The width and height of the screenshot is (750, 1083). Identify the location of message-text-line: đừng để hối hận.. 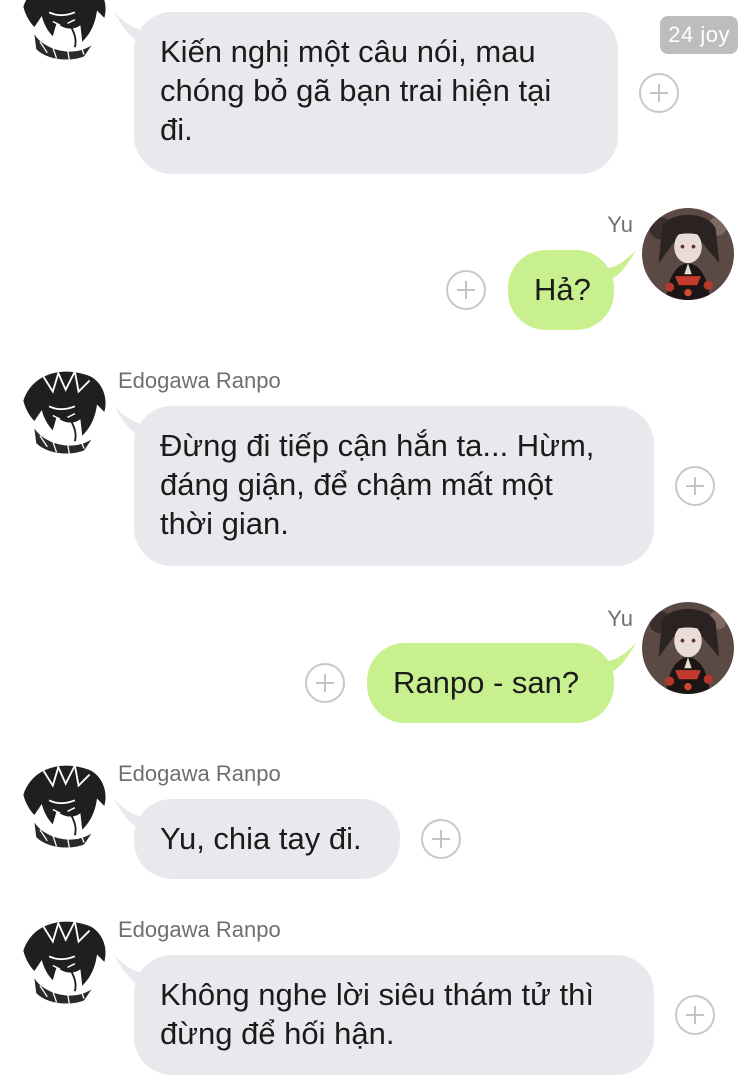
(277, 1033).